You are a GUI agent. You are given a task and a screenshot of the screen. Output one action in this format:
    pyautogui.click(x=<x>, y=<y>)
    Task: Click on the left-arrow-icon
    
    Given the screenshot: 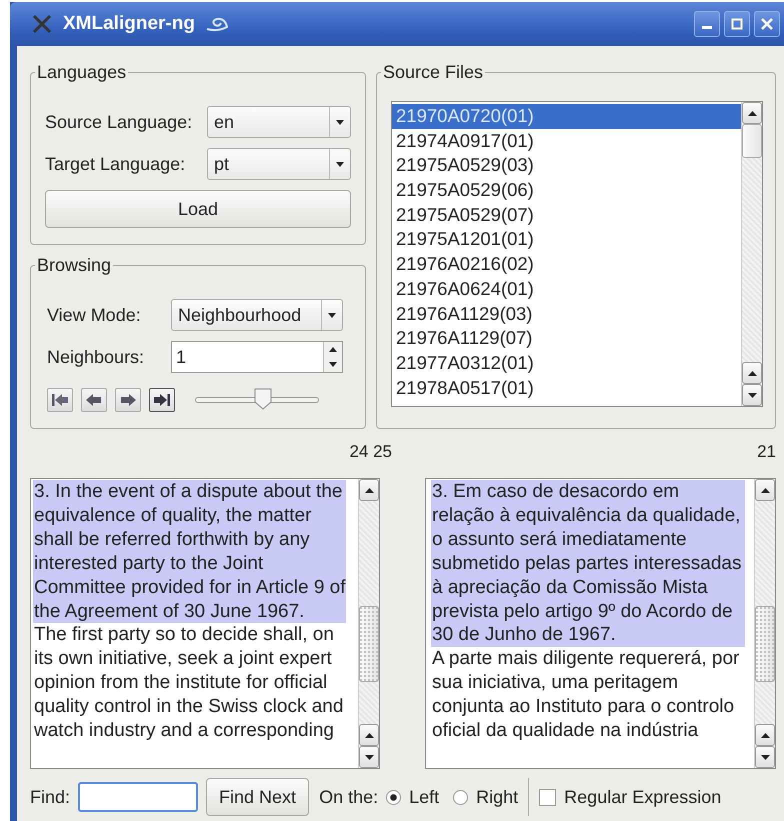 What is the action you would take?
    pyautogui.click(x=94, y=400)
    